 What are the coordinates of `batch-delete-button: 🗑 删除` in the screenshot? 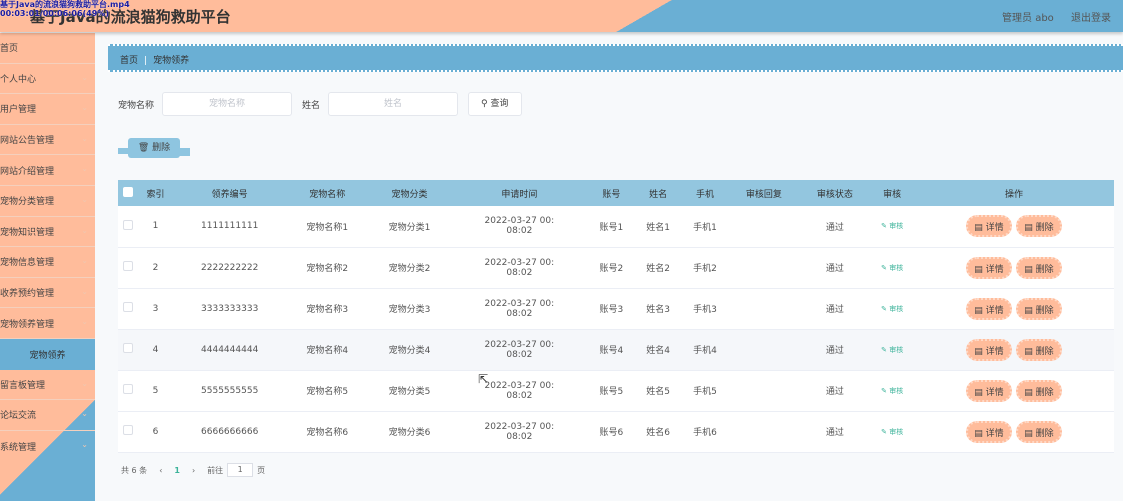 It's located at (154, 148).